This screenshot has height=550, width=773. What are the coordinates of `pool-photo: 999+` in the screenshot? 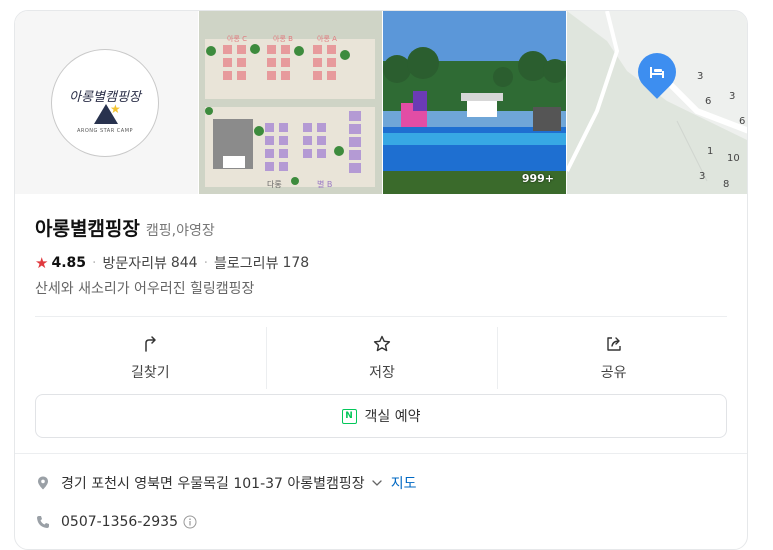 It's located at (474, 102).